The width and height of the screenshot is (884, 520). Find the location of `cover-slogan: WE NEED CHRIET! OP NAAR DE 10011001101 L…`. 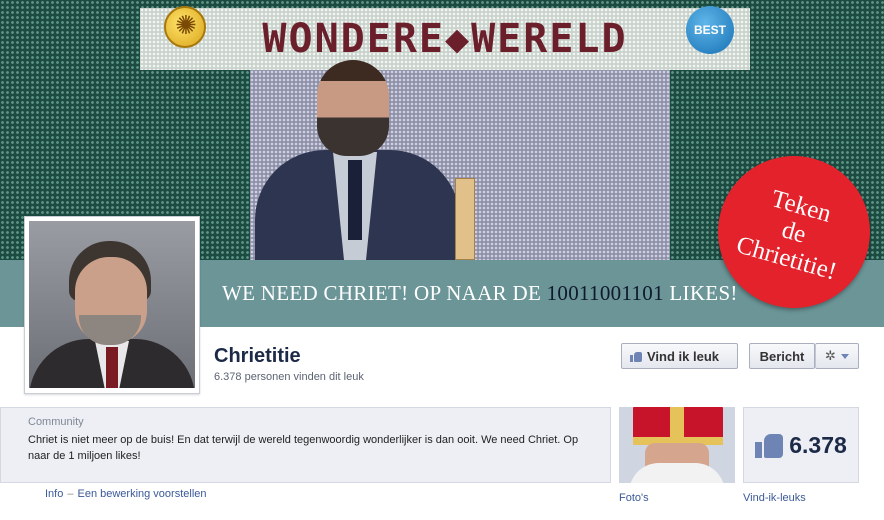

cover-slogan: WE NEED CHRIET! OP NAAR DE 10011001101 L… is located at coordinates (480, 293).